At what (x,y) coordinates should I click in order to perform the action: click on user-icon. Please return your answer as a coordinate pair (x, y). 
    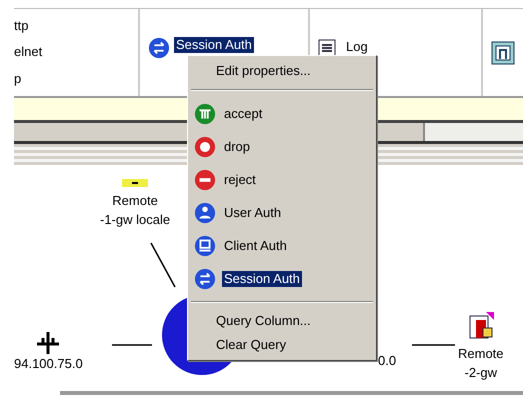
    Looking at the image, I should click on (205, 213).